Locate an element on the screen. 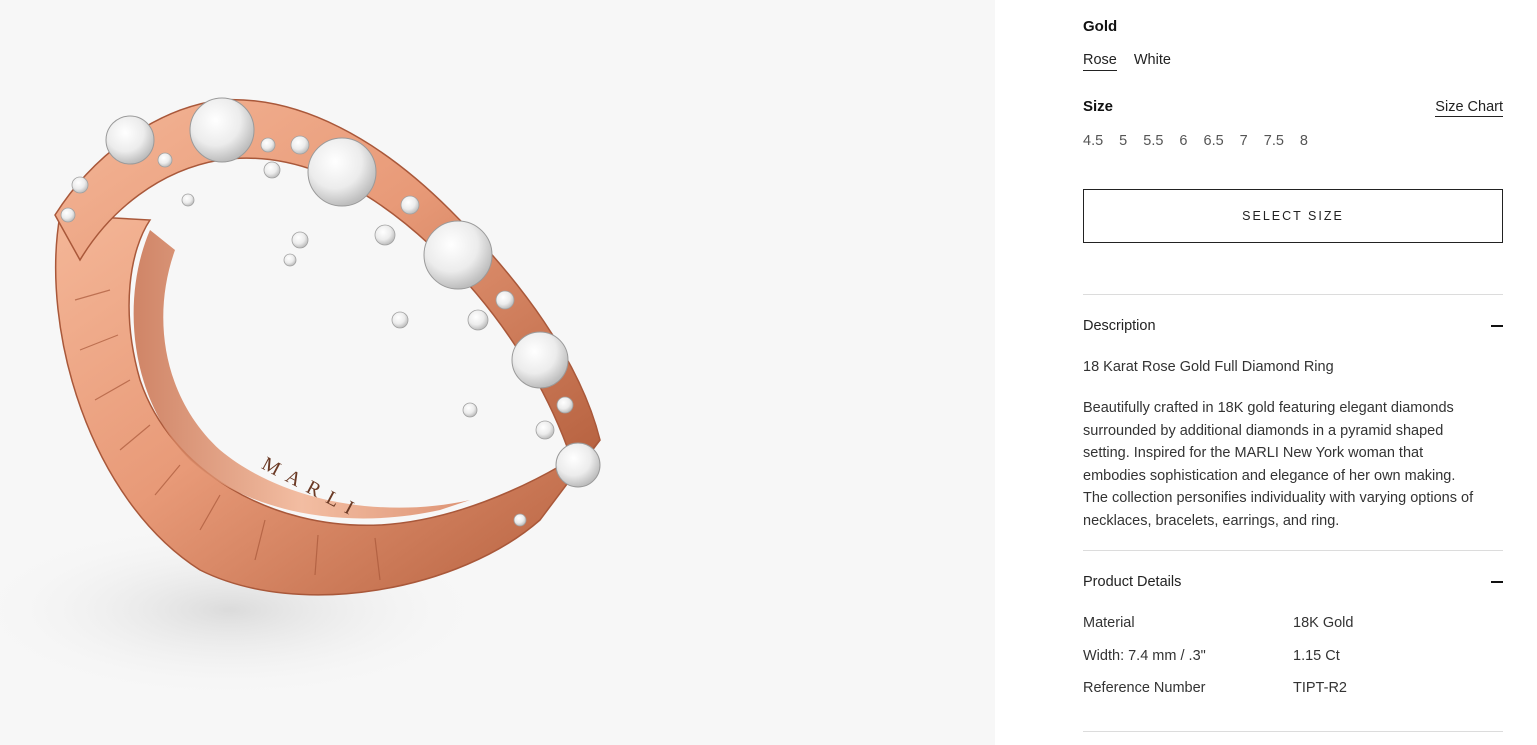 The image size is (1537, 745). description-subtitle: 18 Karat Rose Gold Full Diamond Ring is located at coordinates (1208, 367).